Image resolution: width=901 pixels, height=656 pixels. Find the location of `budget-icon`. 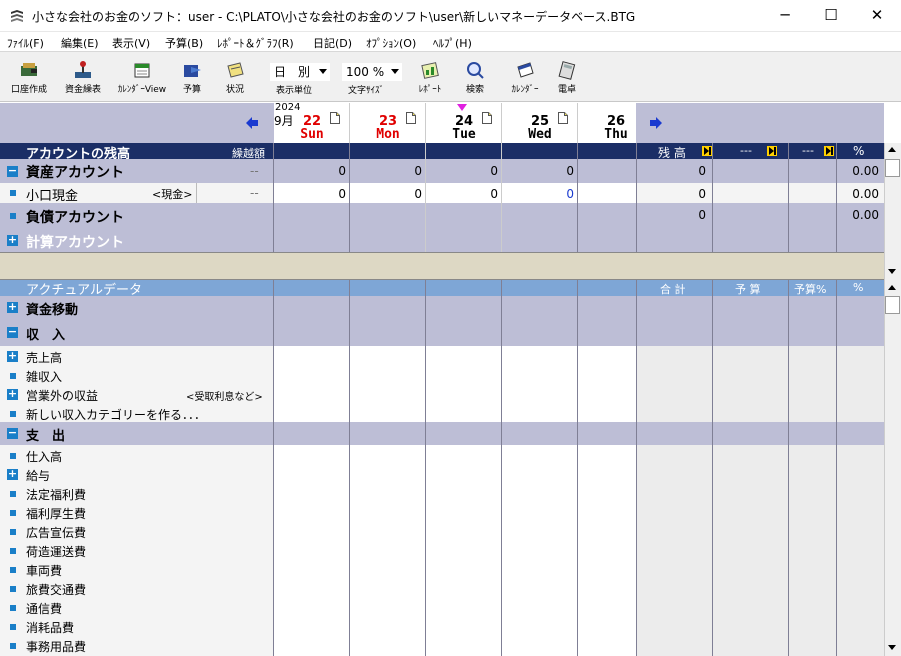

budget-icon is located at coordinates (192, 71).